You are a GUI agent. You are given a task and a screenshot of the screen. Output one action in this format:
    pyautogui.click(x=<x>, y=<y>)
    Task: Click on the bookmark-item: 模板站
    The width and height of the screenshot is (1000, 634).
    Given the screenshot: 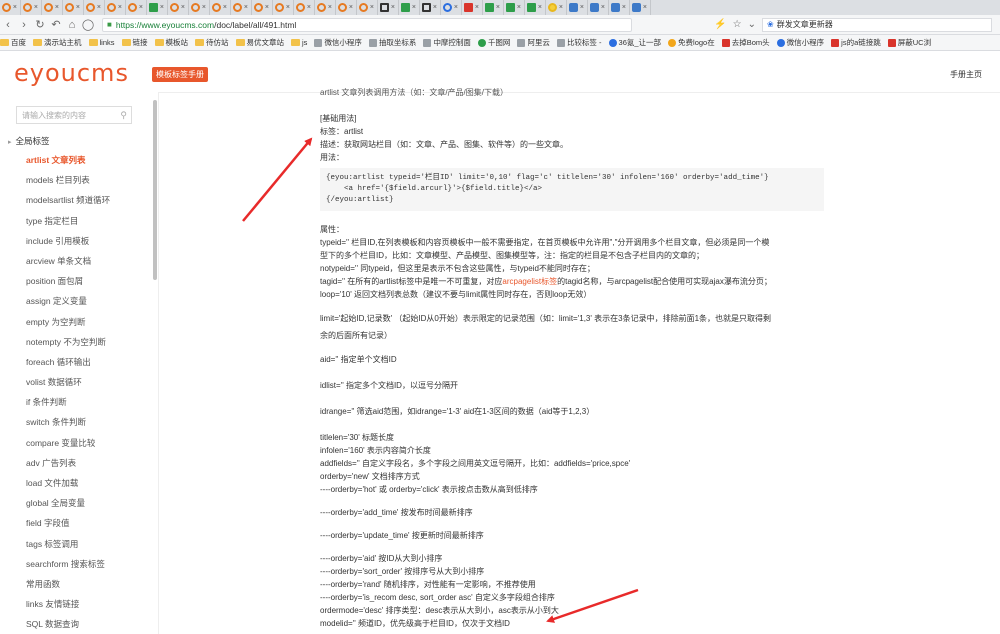 What is the action you would take?
    pyautogui.click(x=171, y=42)
    